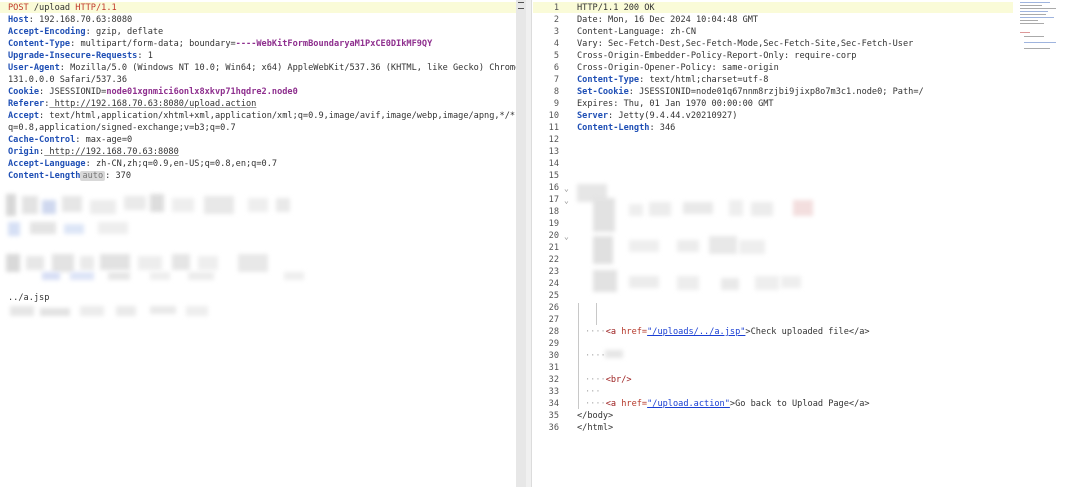 The width and height of the screenshot is (1080, 487). Describe the element at coordinates (93, 176) in the screenshot. I see `auto-badge: auto` at that location.